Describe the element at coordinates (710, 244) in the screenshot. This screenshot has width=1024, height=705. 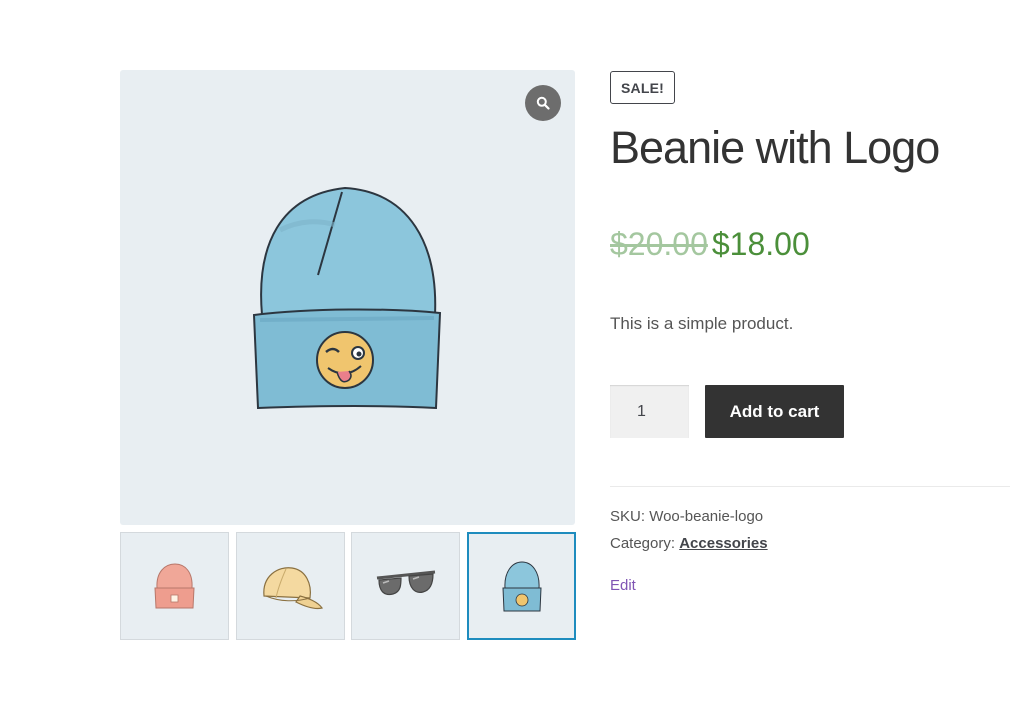
I see `product-price: $20.00 $18.00` at that location.